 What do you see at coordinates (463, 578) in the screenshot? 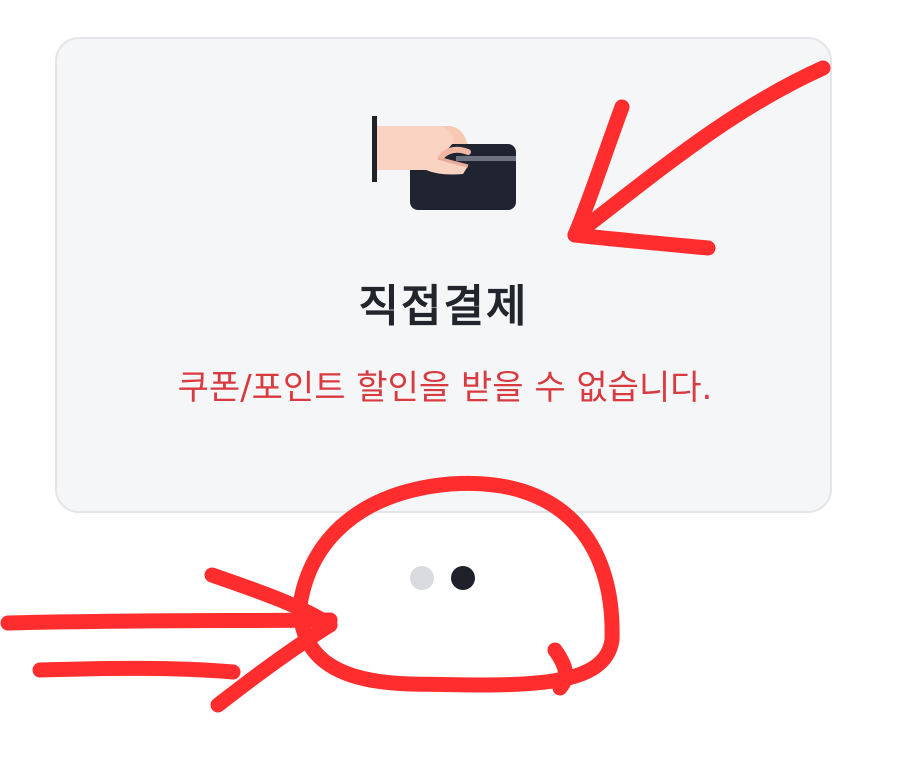
I see `pager-dot-2-active` at bounding box center [463, 578].